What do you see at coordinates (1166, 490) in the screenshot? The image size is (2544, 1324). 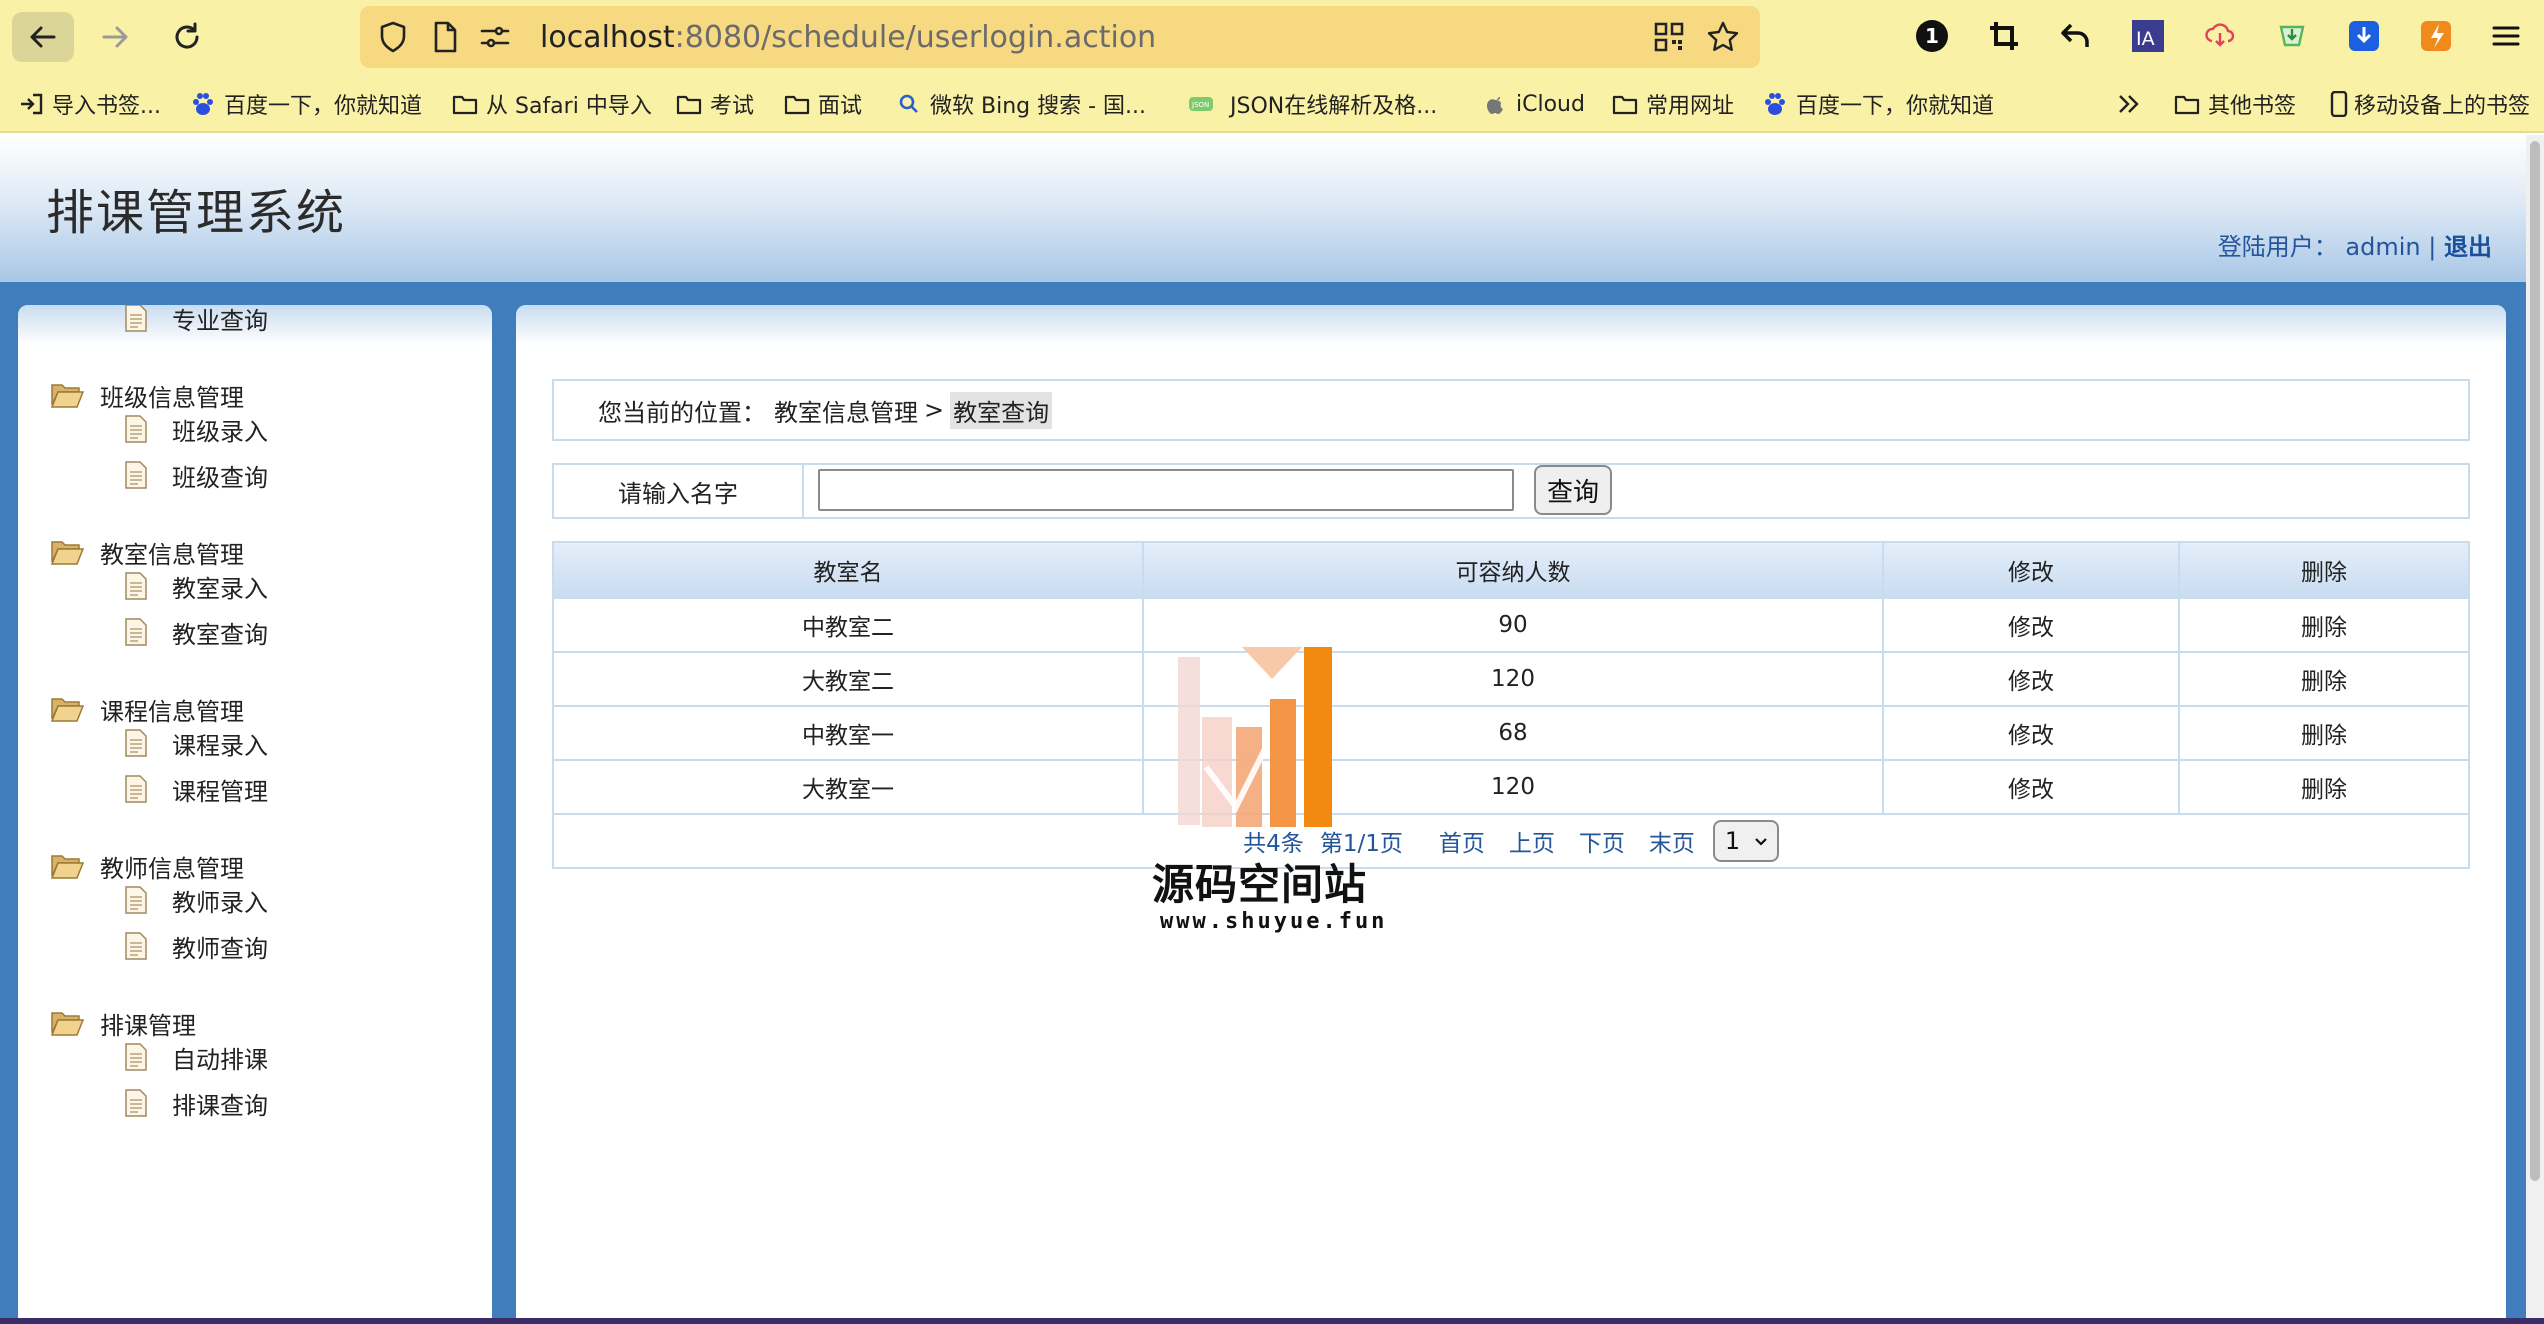 I see `search-input` at bounding box center [1166, 490].